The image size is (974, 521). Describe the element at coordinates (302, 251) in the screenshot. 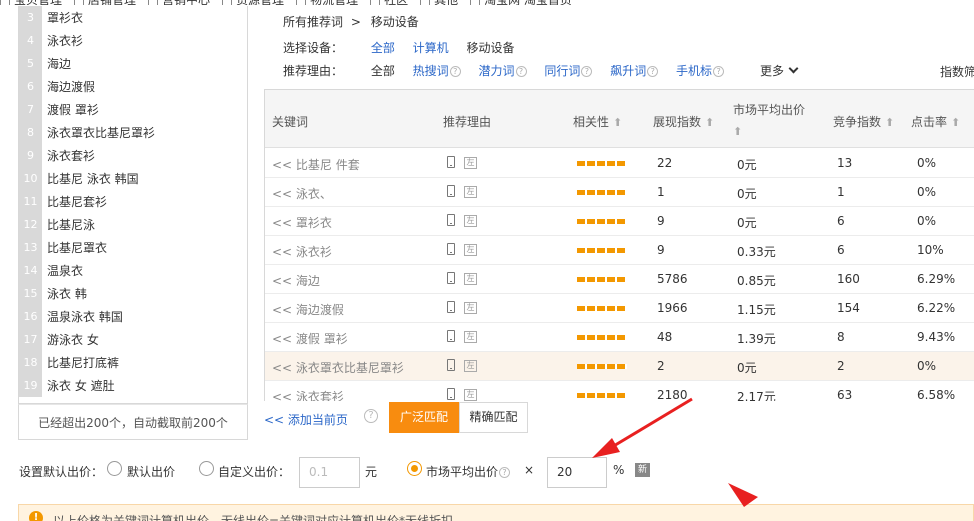

I see `cell-keyword: << 泳衣衫` at that location.